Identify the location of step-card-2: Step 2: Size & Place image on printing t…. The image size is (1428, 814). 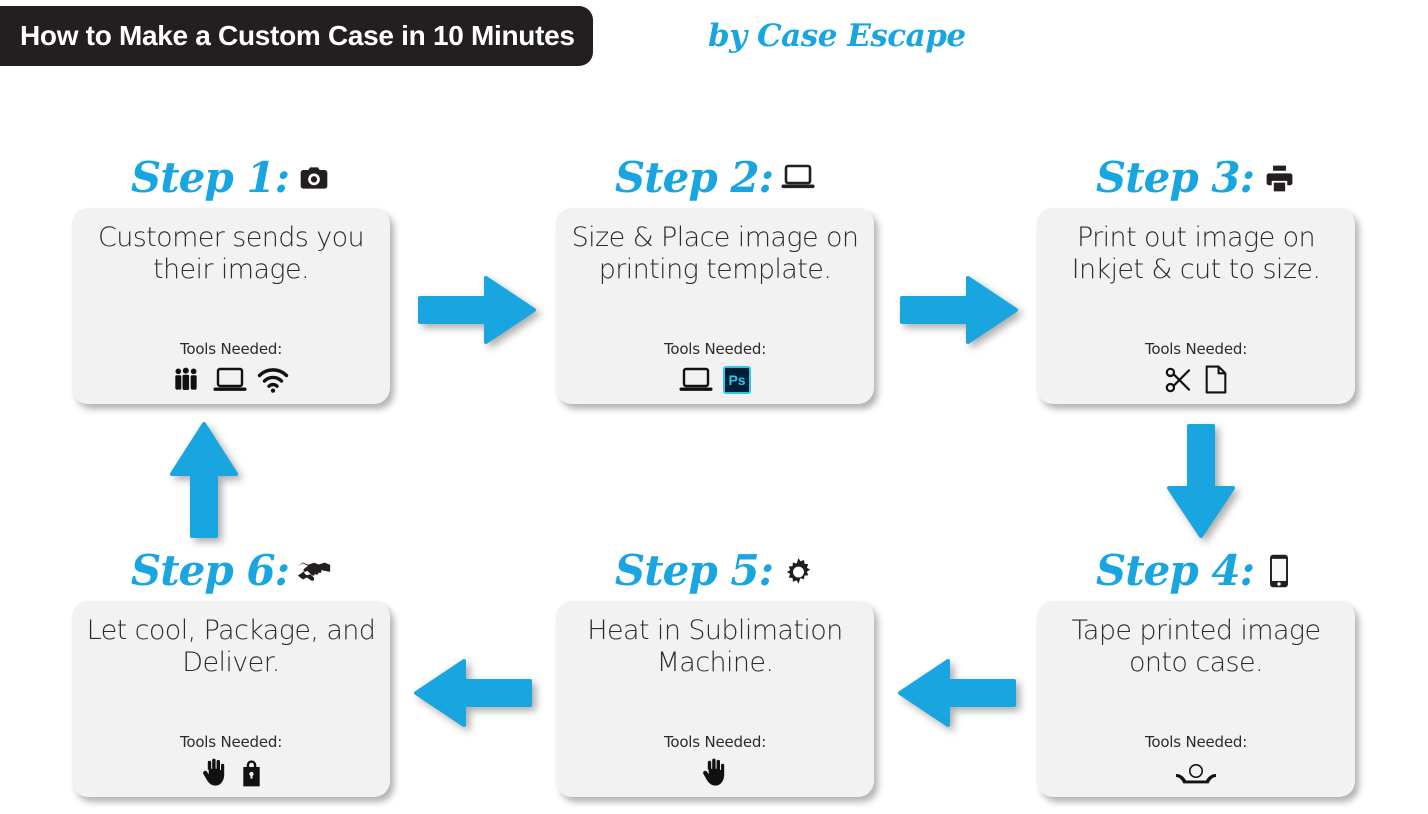
(715, 278).